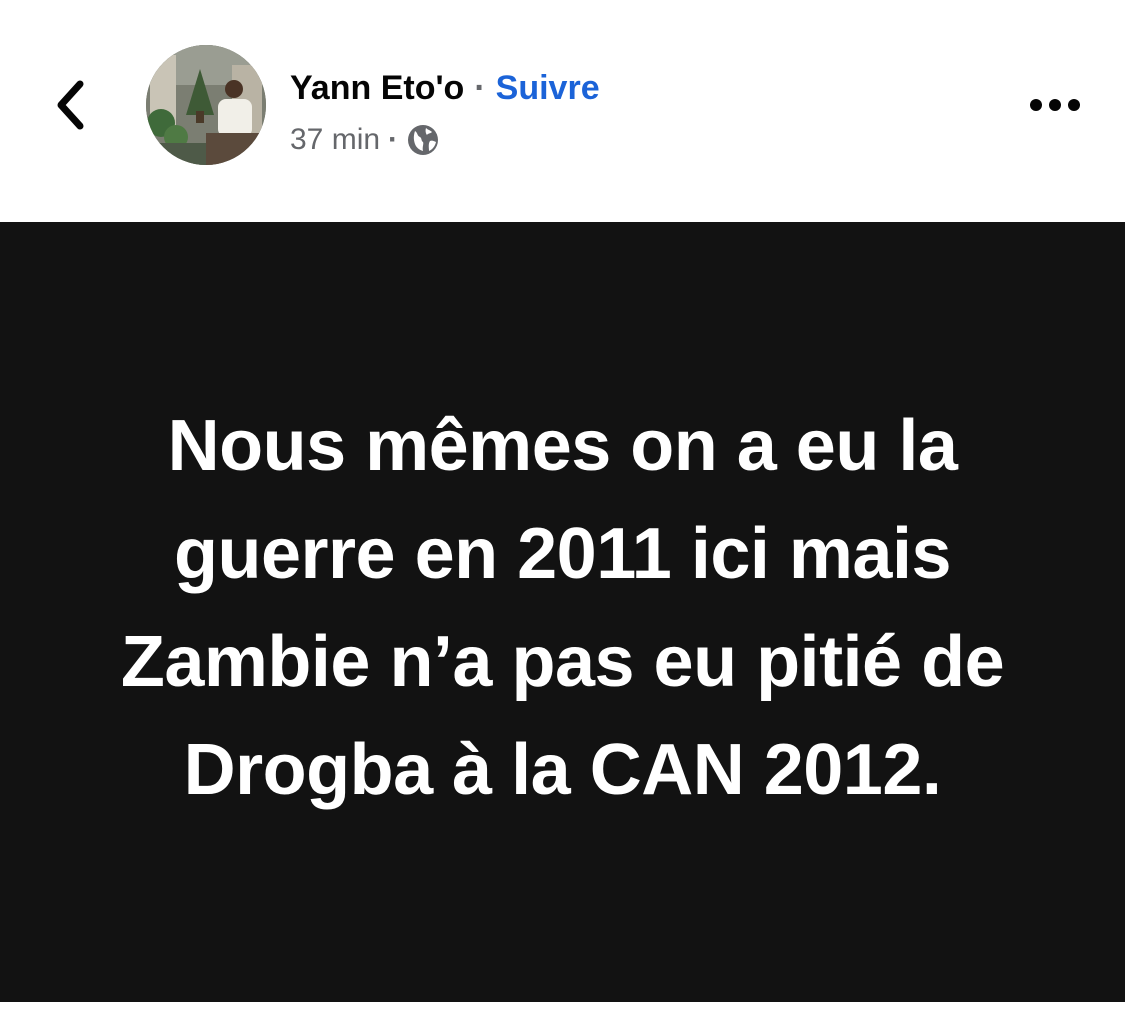 This screenshot has height=1020, width=1125. What do you see at coordinates (335, 140) in the screenshot?
I see `post-timestamp: 37 min` at bounding box center [335, 140].